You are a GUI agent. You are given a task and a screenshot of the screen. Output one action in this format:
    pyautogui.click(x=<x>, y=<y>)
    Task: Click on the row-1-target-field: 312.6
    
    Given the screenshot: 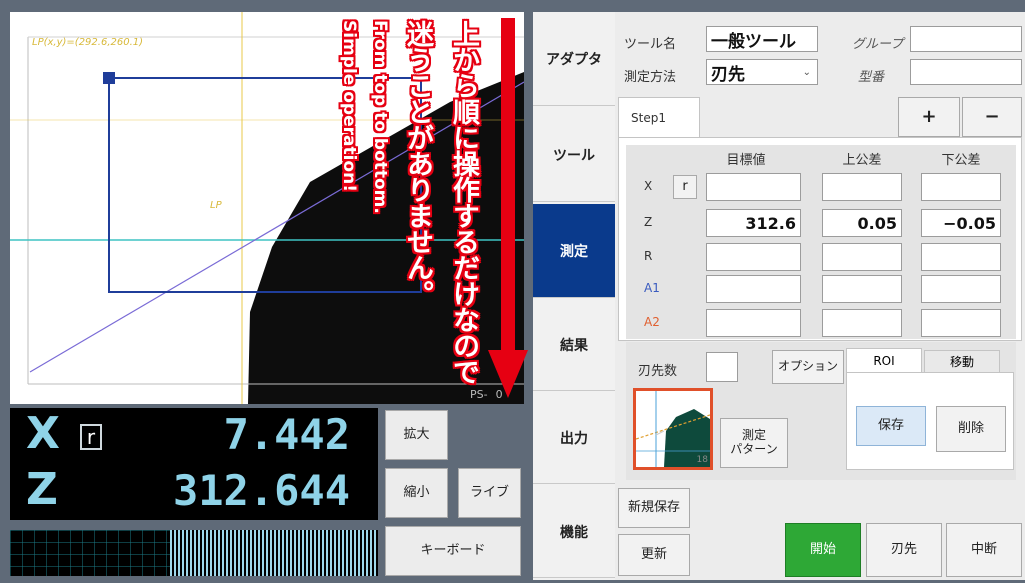 What is the action you would take?
    pyautogui.click(x=753, y=223)
    